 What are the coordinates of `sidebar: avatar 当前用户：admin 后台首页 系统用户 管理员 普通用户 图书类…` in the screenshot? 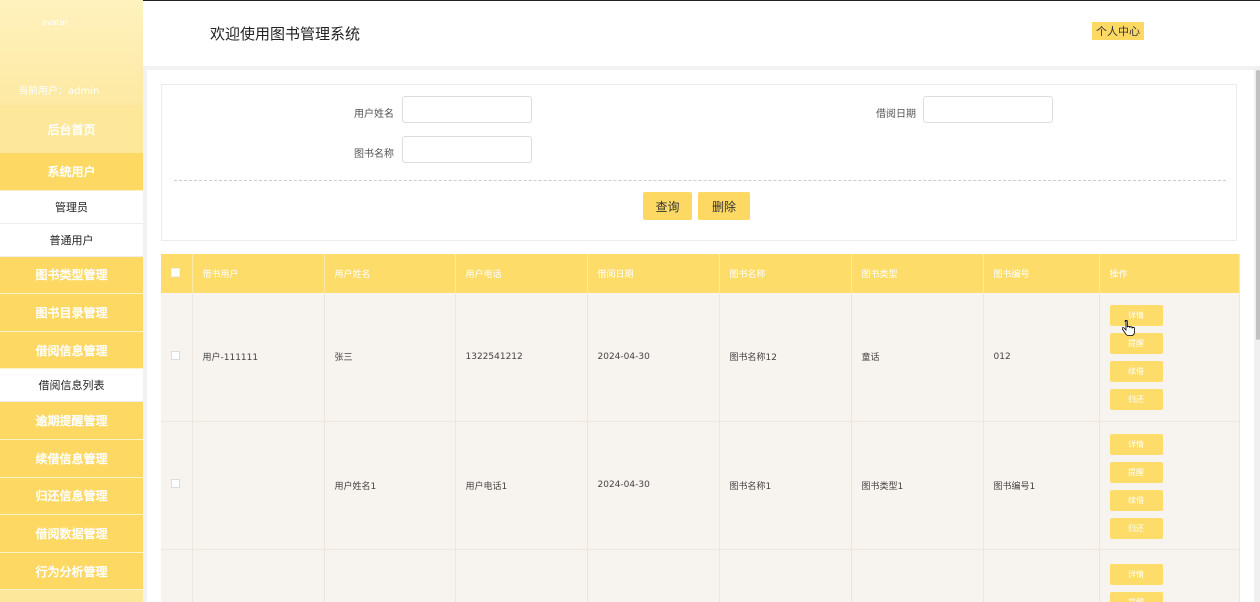 It's located at (71, 301).